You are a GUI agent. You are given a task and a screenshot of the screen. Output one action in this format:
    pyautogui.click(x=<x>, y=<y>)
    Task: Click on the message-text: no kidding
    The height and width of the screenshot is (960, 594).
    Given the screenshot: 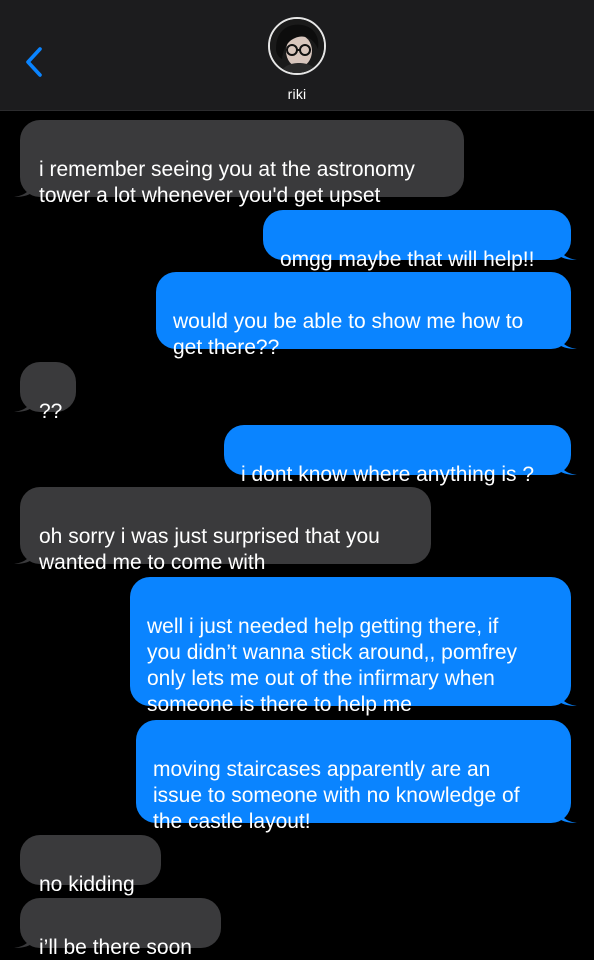 What is the action you would take?
    pyautogui.click(x=87, y=884)
    